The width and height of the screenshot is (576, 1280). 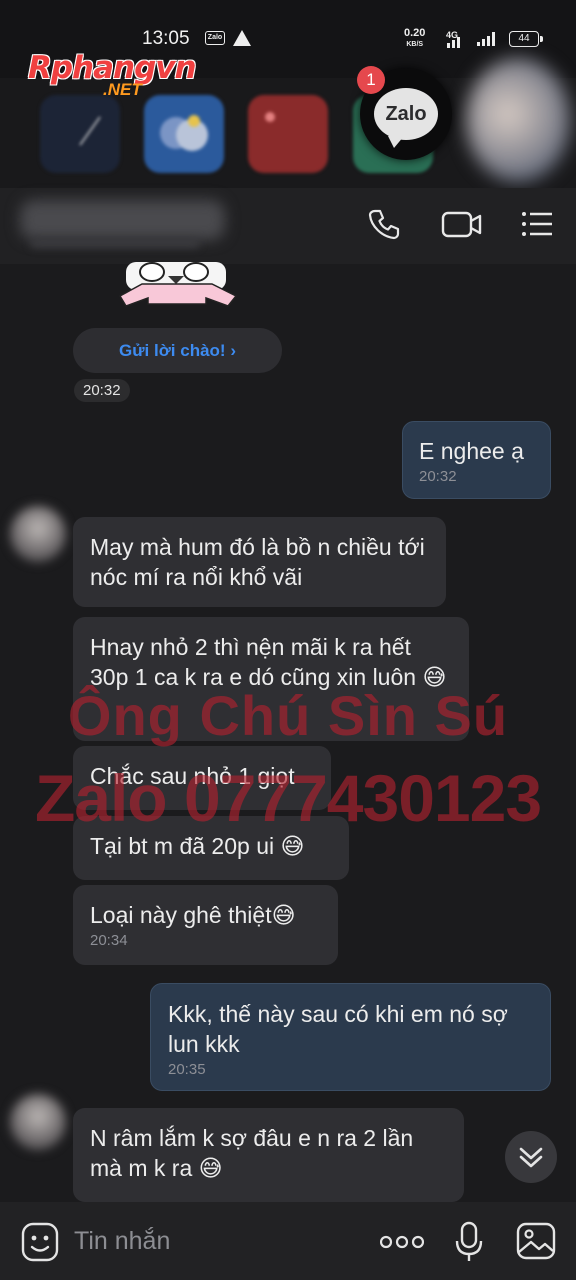 I want to click on contact-status-blurred, so click(x=115, y=243).